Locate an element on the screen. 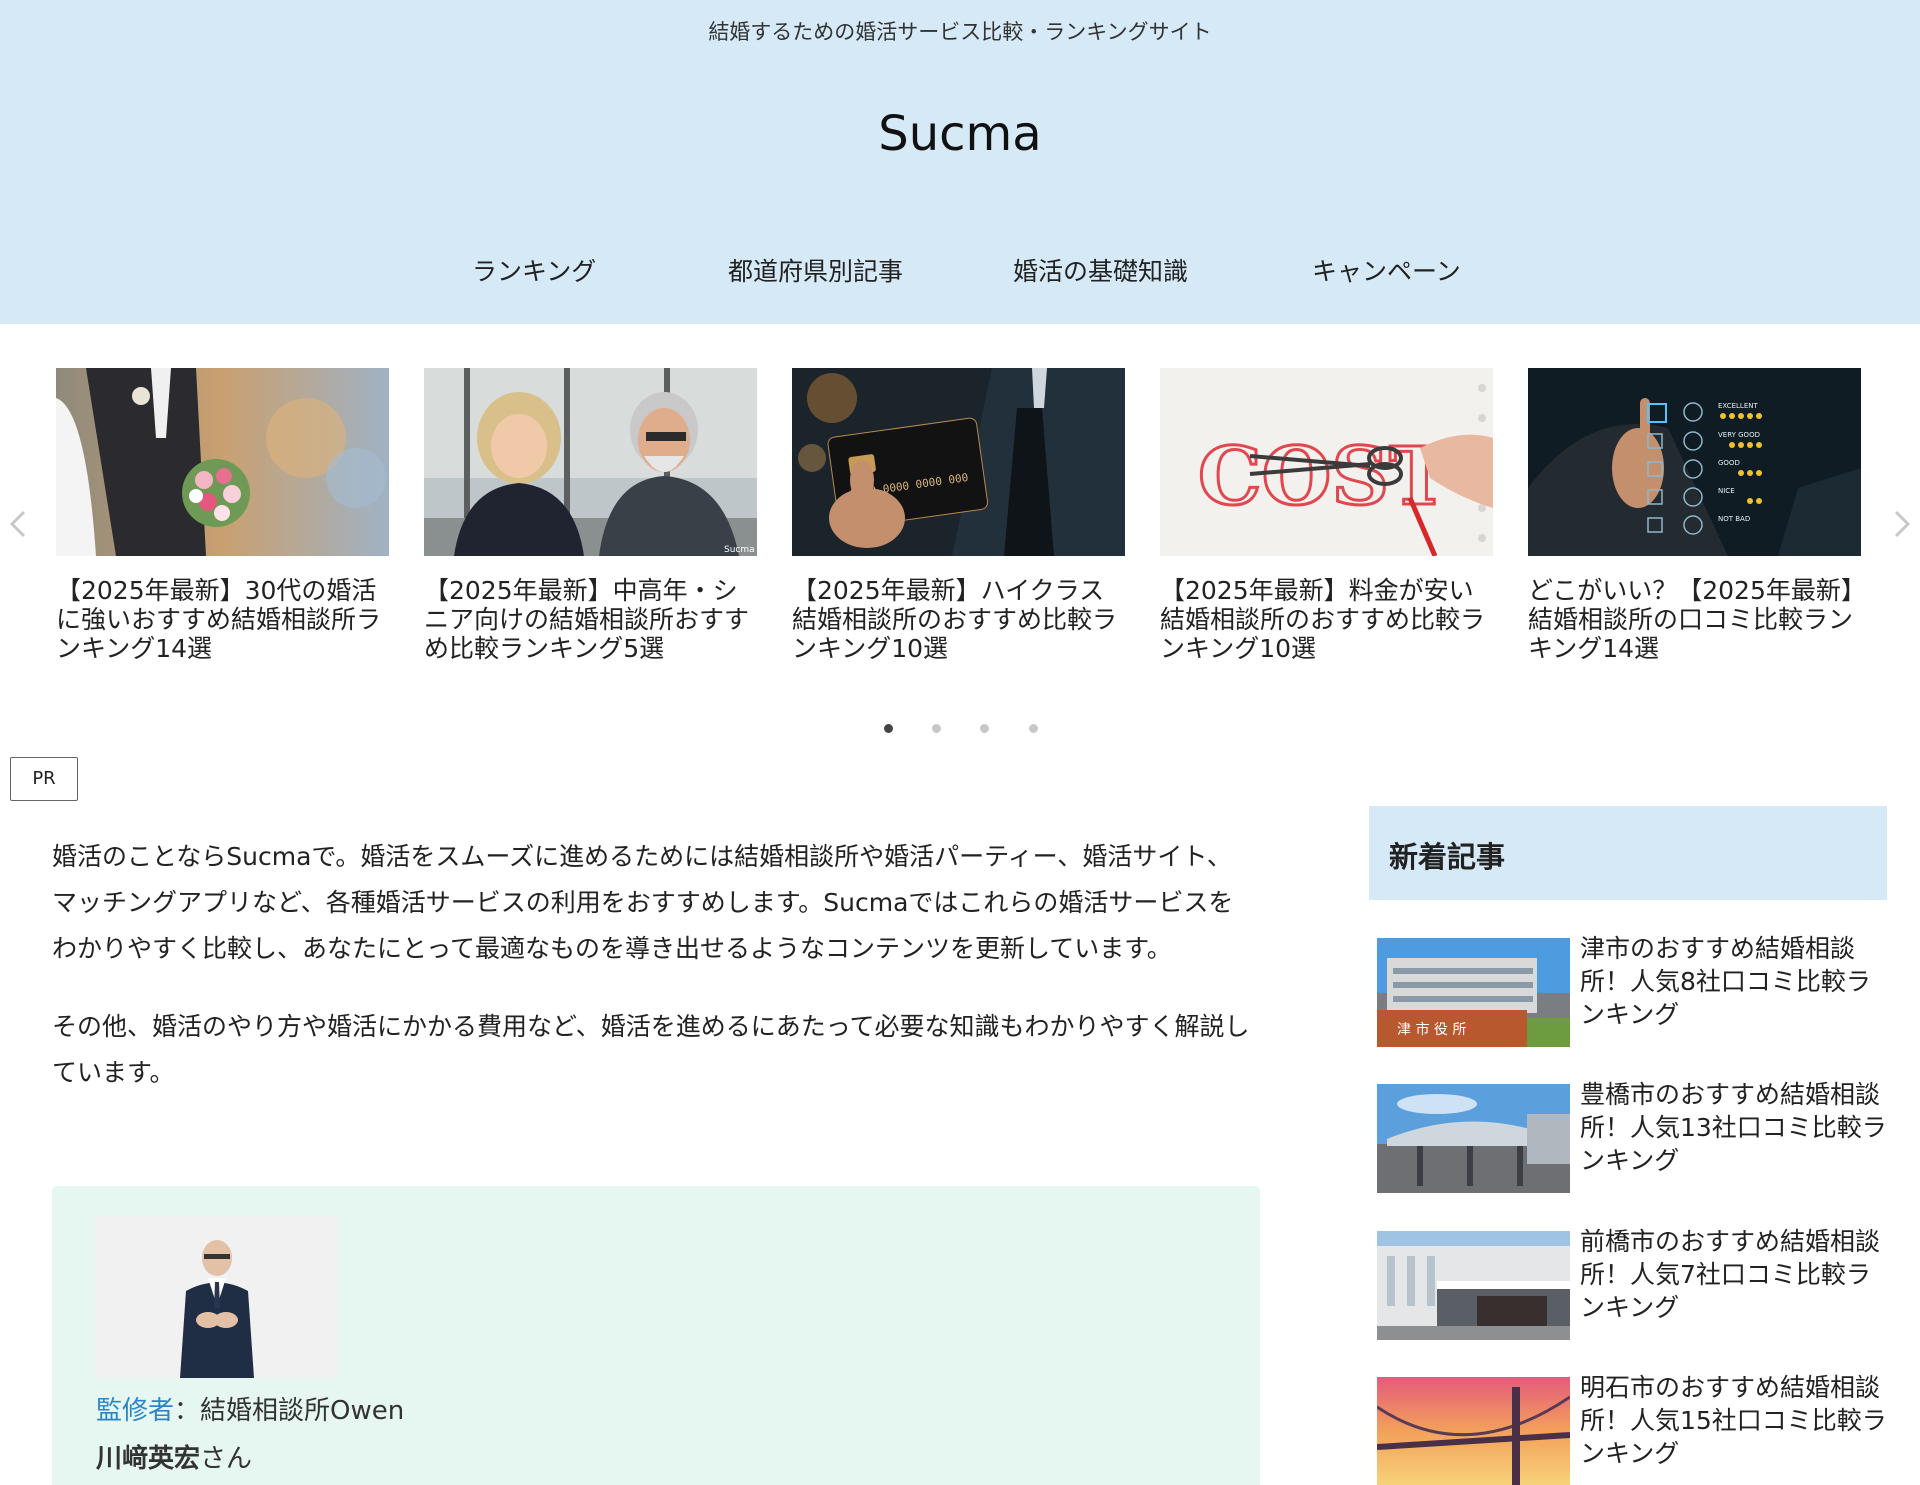 This screenshot has height=1485, width=1920. supervisor-name-line: 川﨑英宏さん is located at coordinates (174, 1456).